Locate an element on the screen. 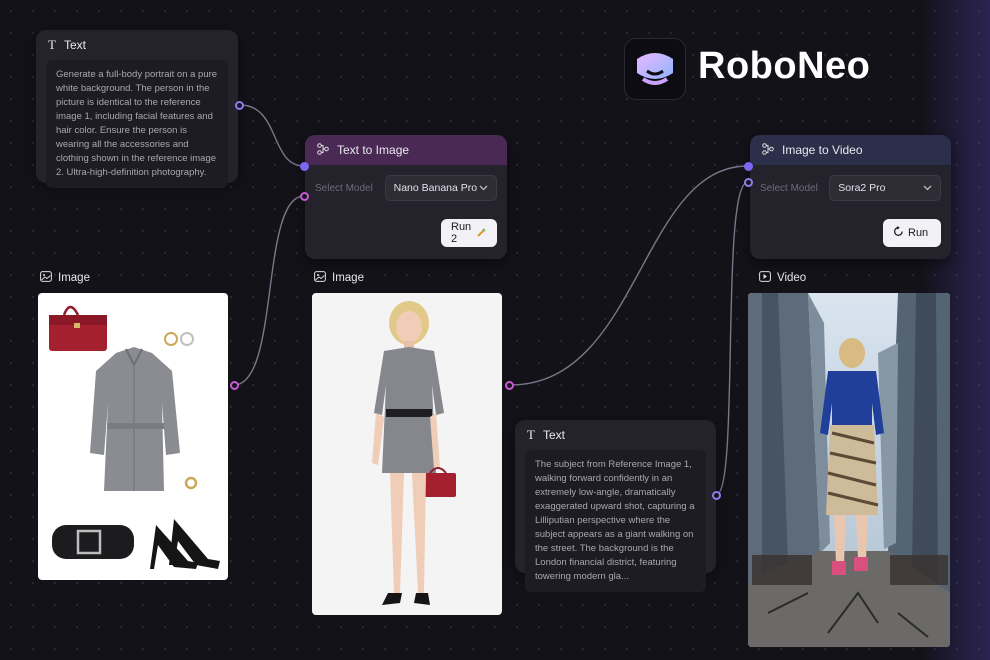 This screenshot has width=990, height=660. spark-icon is located at coordinates (482, 233).